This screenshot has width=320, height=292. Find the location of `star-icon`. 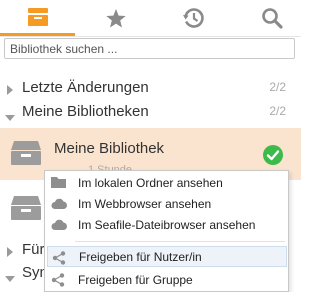

star-icon is located at coordinates (116, 18).